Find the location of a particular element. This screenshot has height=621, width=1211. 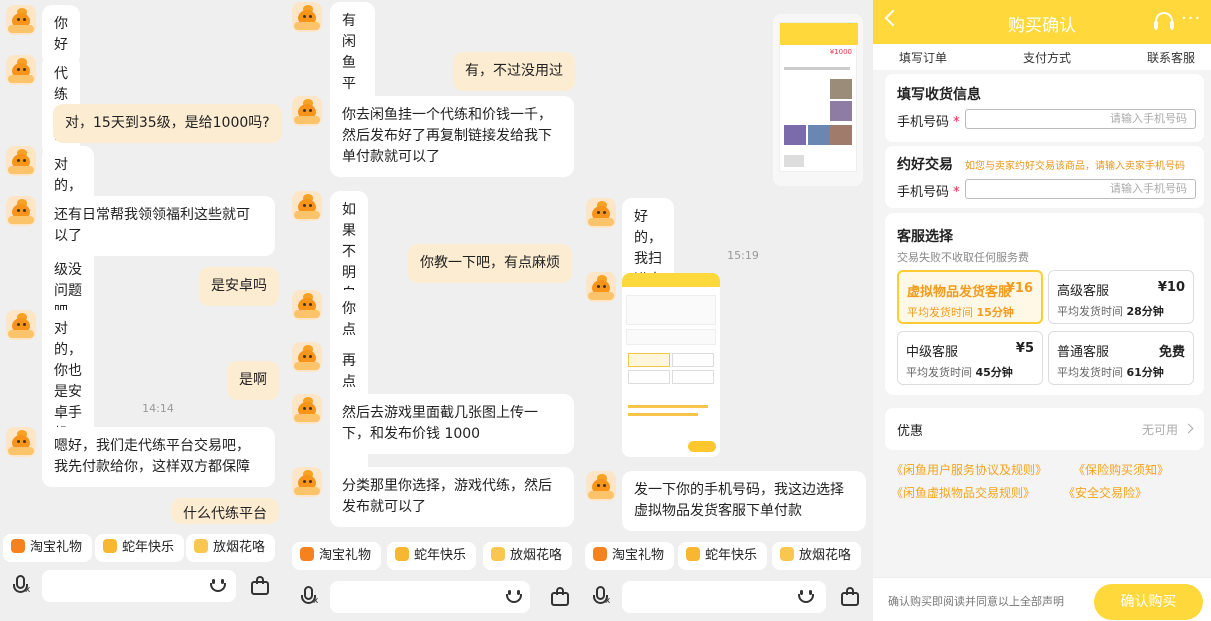

message-bubble-mine: 是啊 is located at coordinates (253, 380).